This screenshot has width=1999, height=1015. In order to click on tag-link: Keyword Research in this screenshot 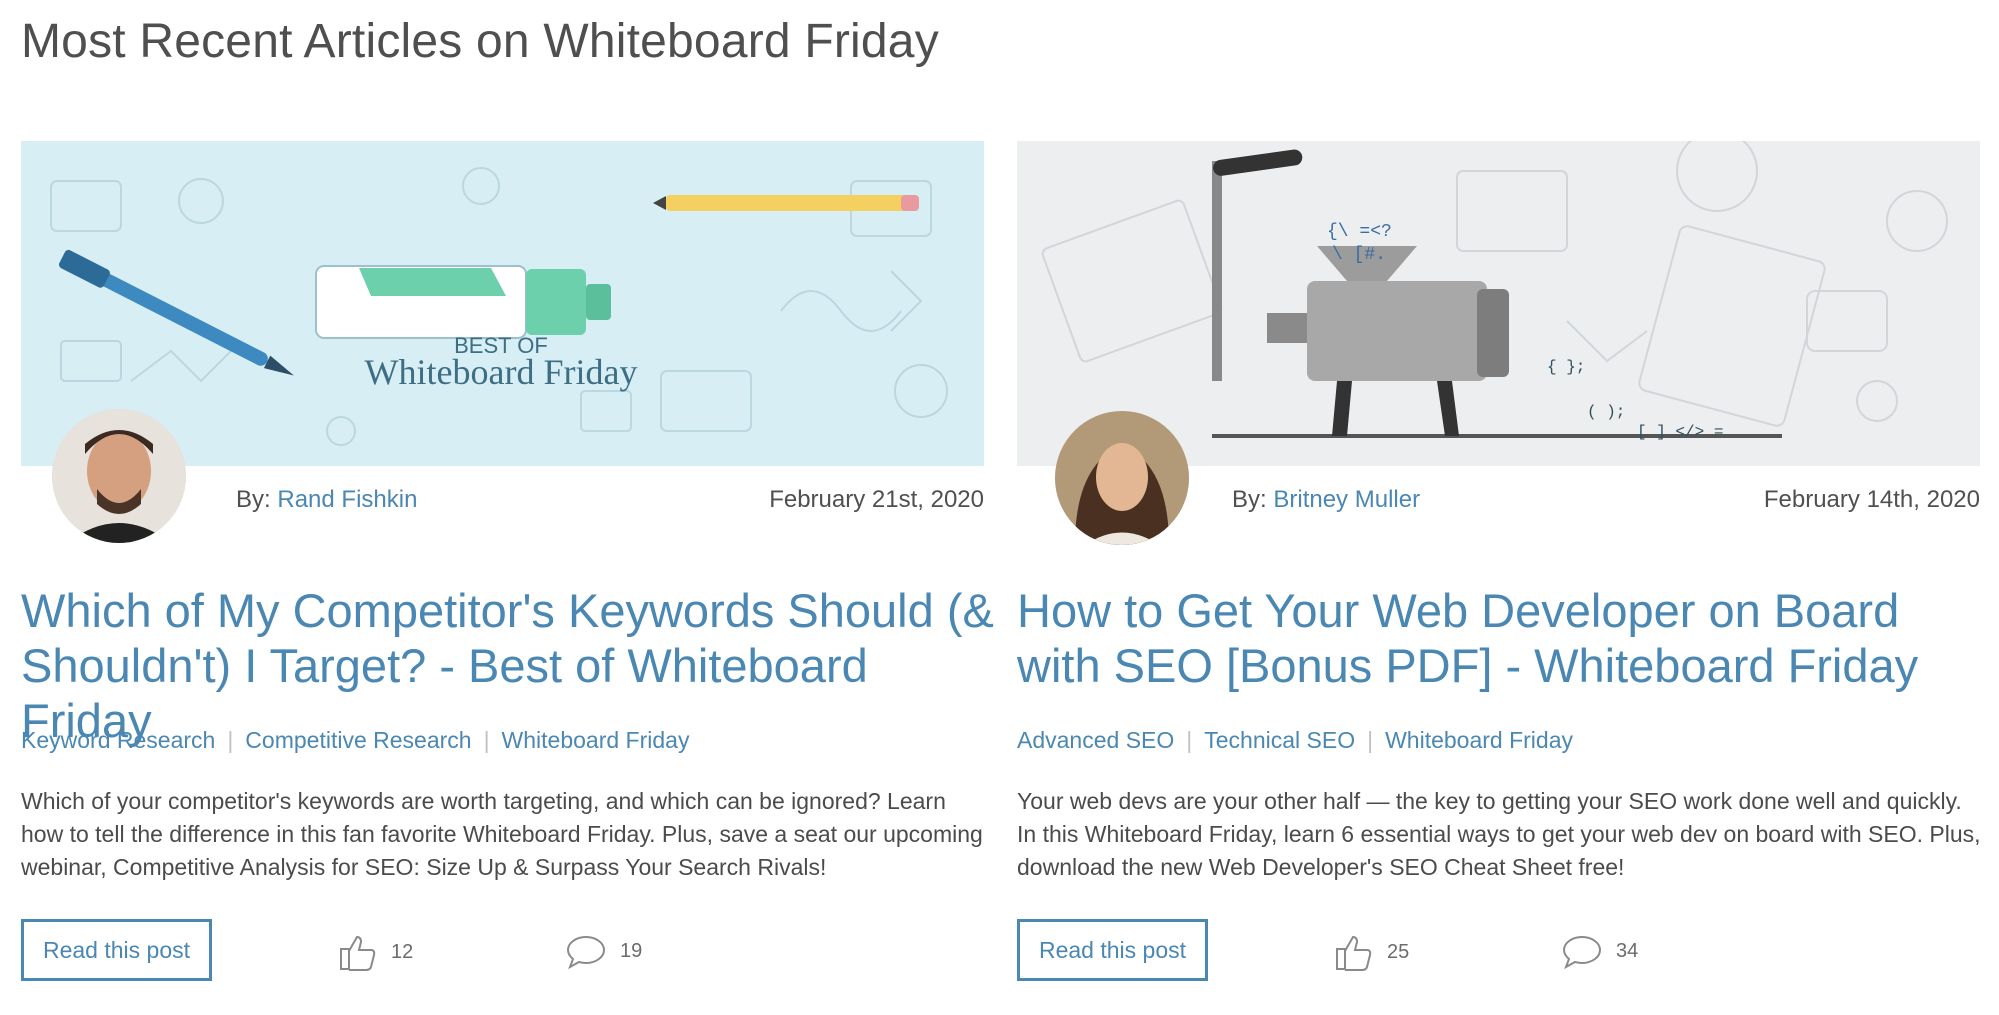, I will do `click(118, 740)`.